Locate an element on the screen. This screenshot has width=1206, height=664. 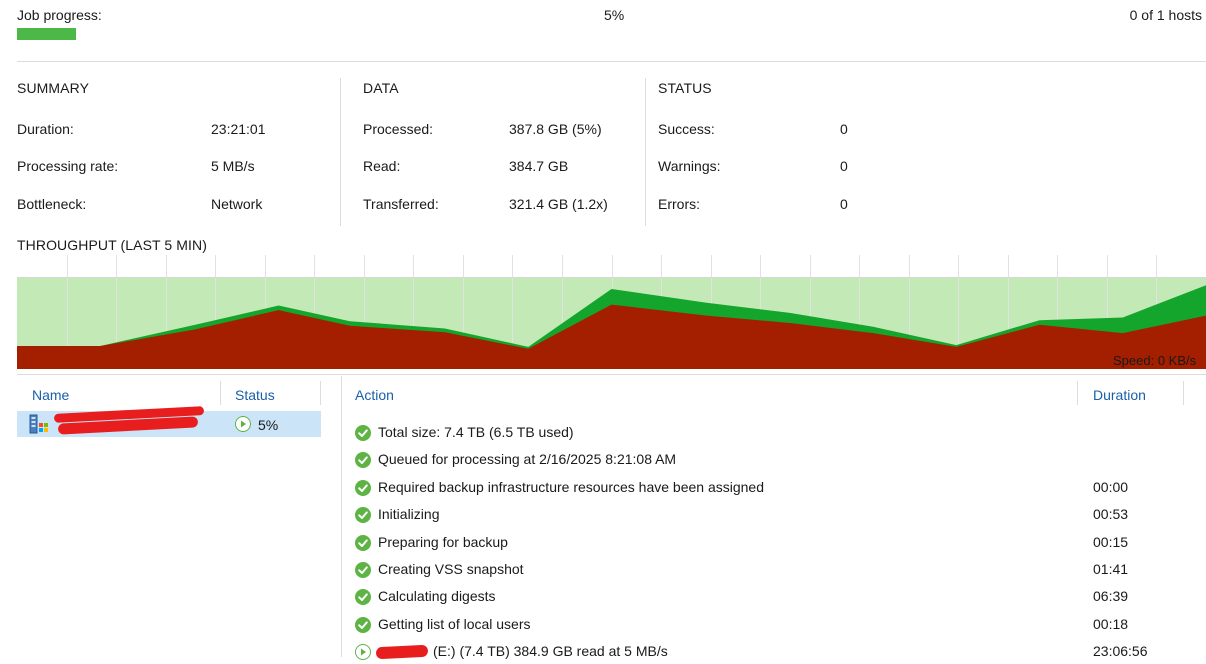
summary-title: SUMMARY is located at coordinates (53, 88).